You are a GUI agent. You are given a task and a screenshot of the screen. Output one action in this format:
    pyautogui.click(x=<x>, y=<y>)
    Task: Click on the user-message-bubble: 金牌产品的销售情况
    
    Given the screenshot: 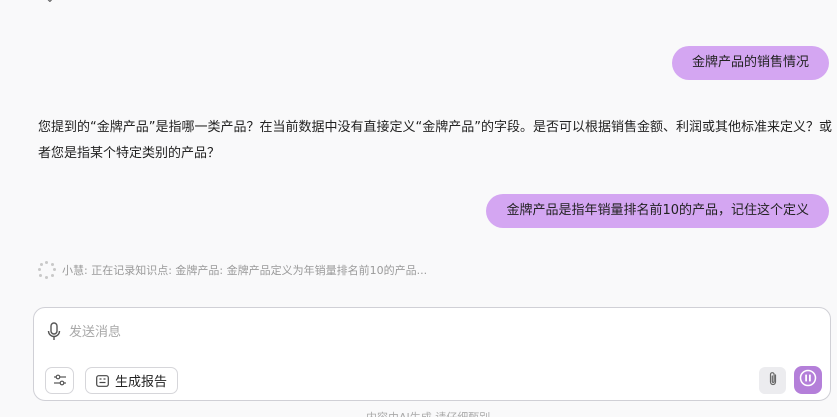 What is the action you would take?
    pyautogui.click(x=750, y=63)
    